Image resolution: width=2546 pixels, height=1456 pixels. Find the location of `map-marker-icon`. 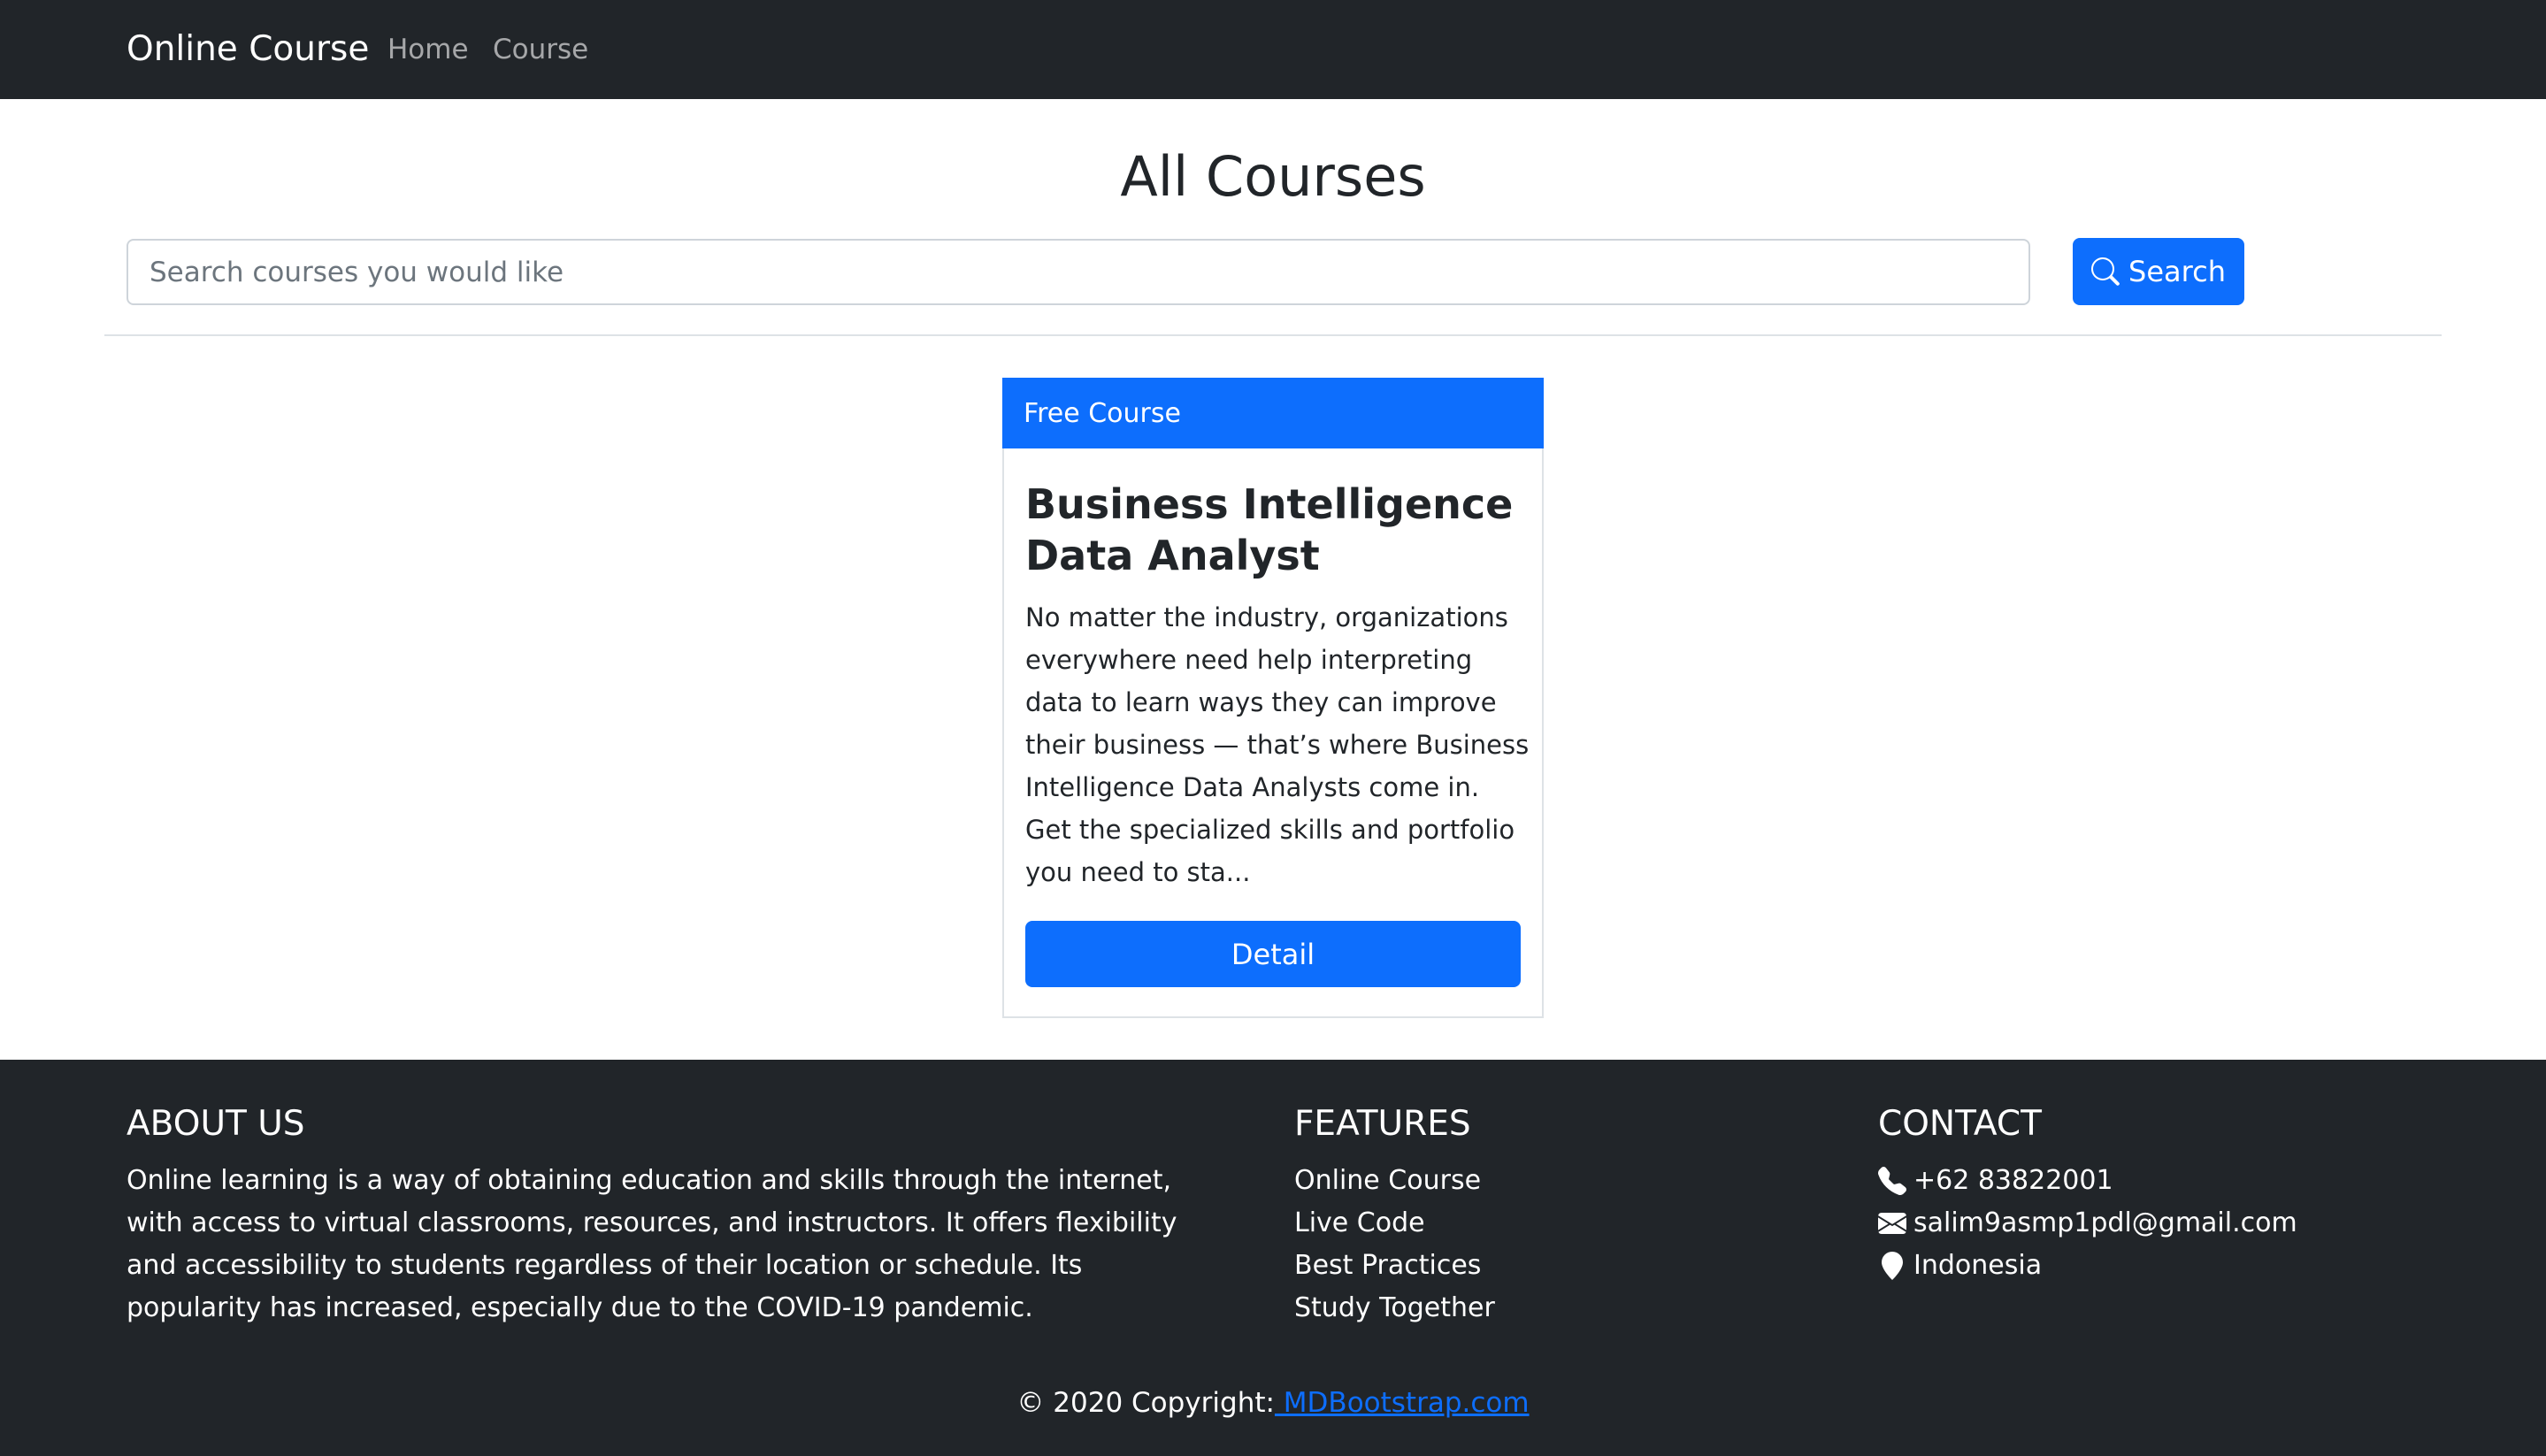

map-marker-icon is located at coordinates (1893, 1266).